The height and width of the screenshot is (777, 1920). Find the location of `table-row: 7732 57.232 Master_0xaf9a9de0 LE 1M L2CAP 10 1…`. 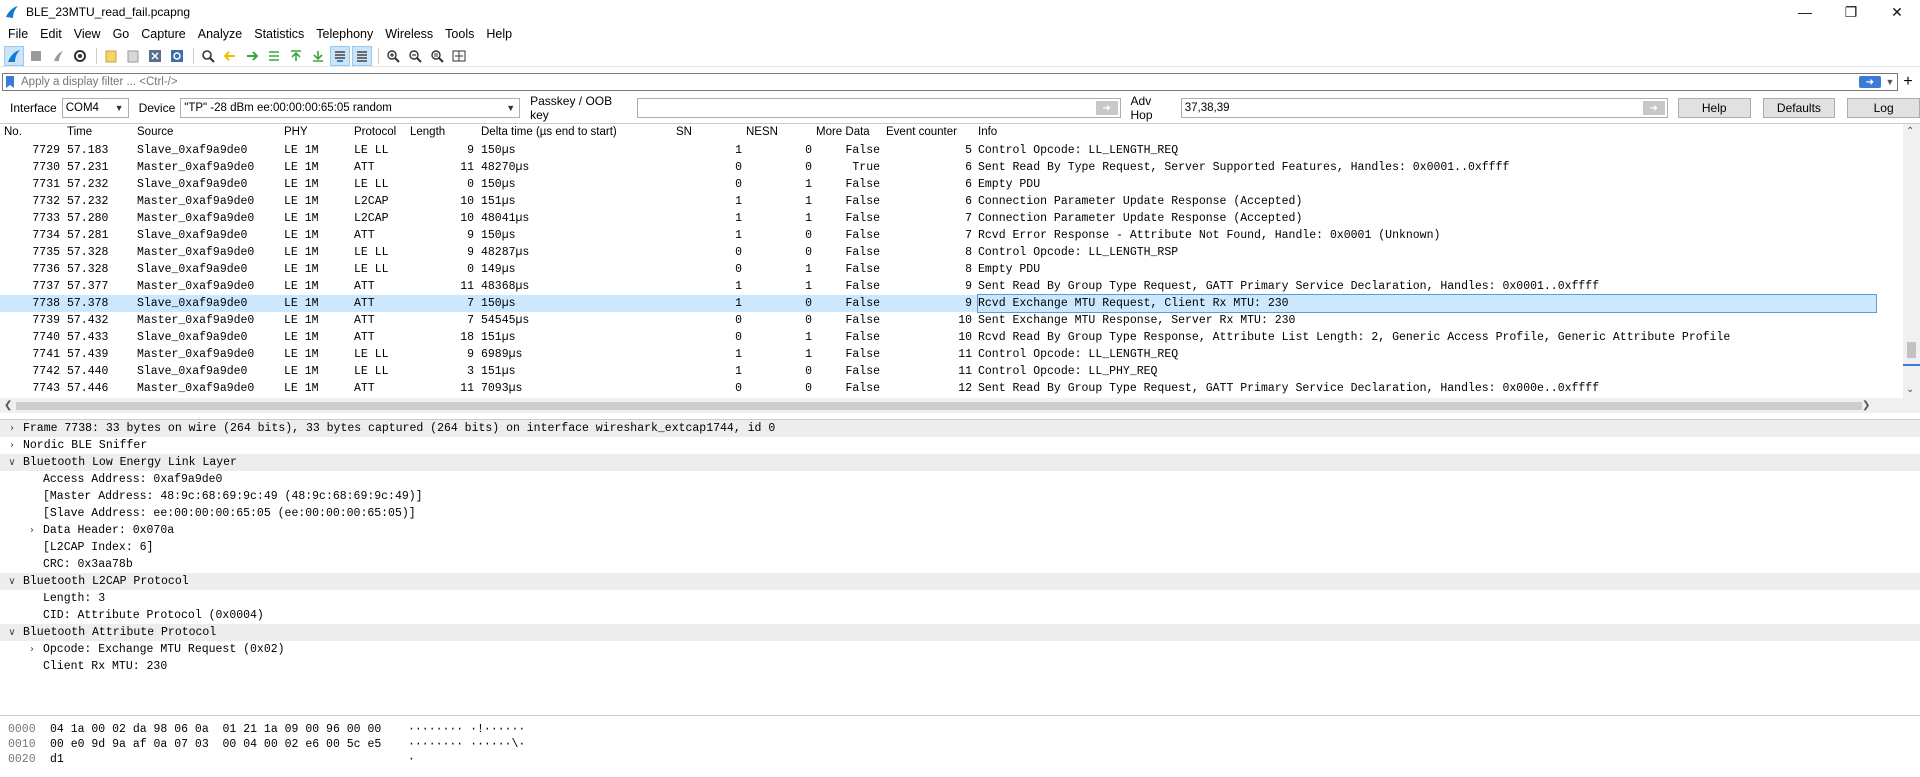

table-row: 7732 57.232 Master_0xaf9a9de0 LE 1M L2CAP 10 1… is located at coordinates (938, 201).